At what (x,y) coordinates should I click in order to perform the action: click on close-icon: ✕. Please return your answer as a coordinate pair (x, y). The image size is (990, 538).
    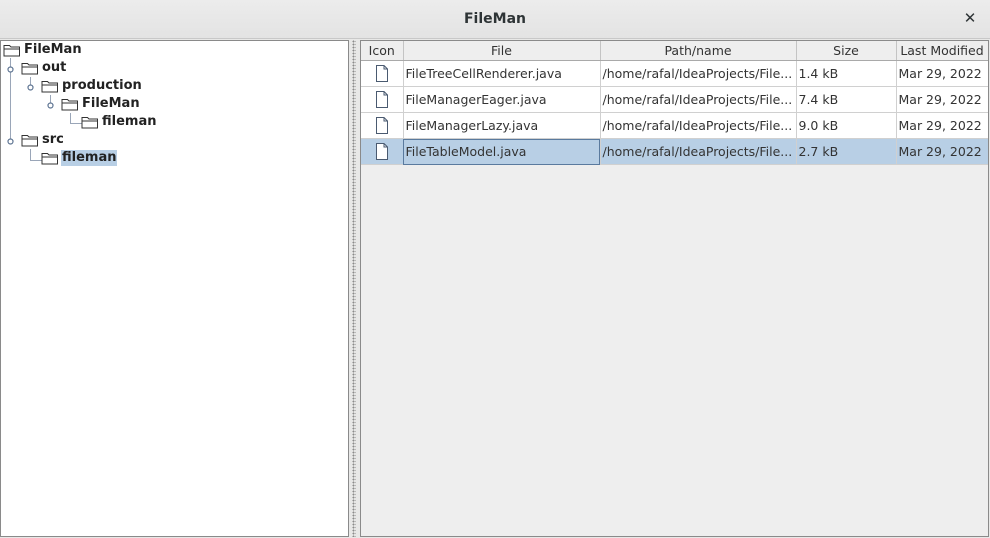
    Looking at the image, I should click on (970, 18).